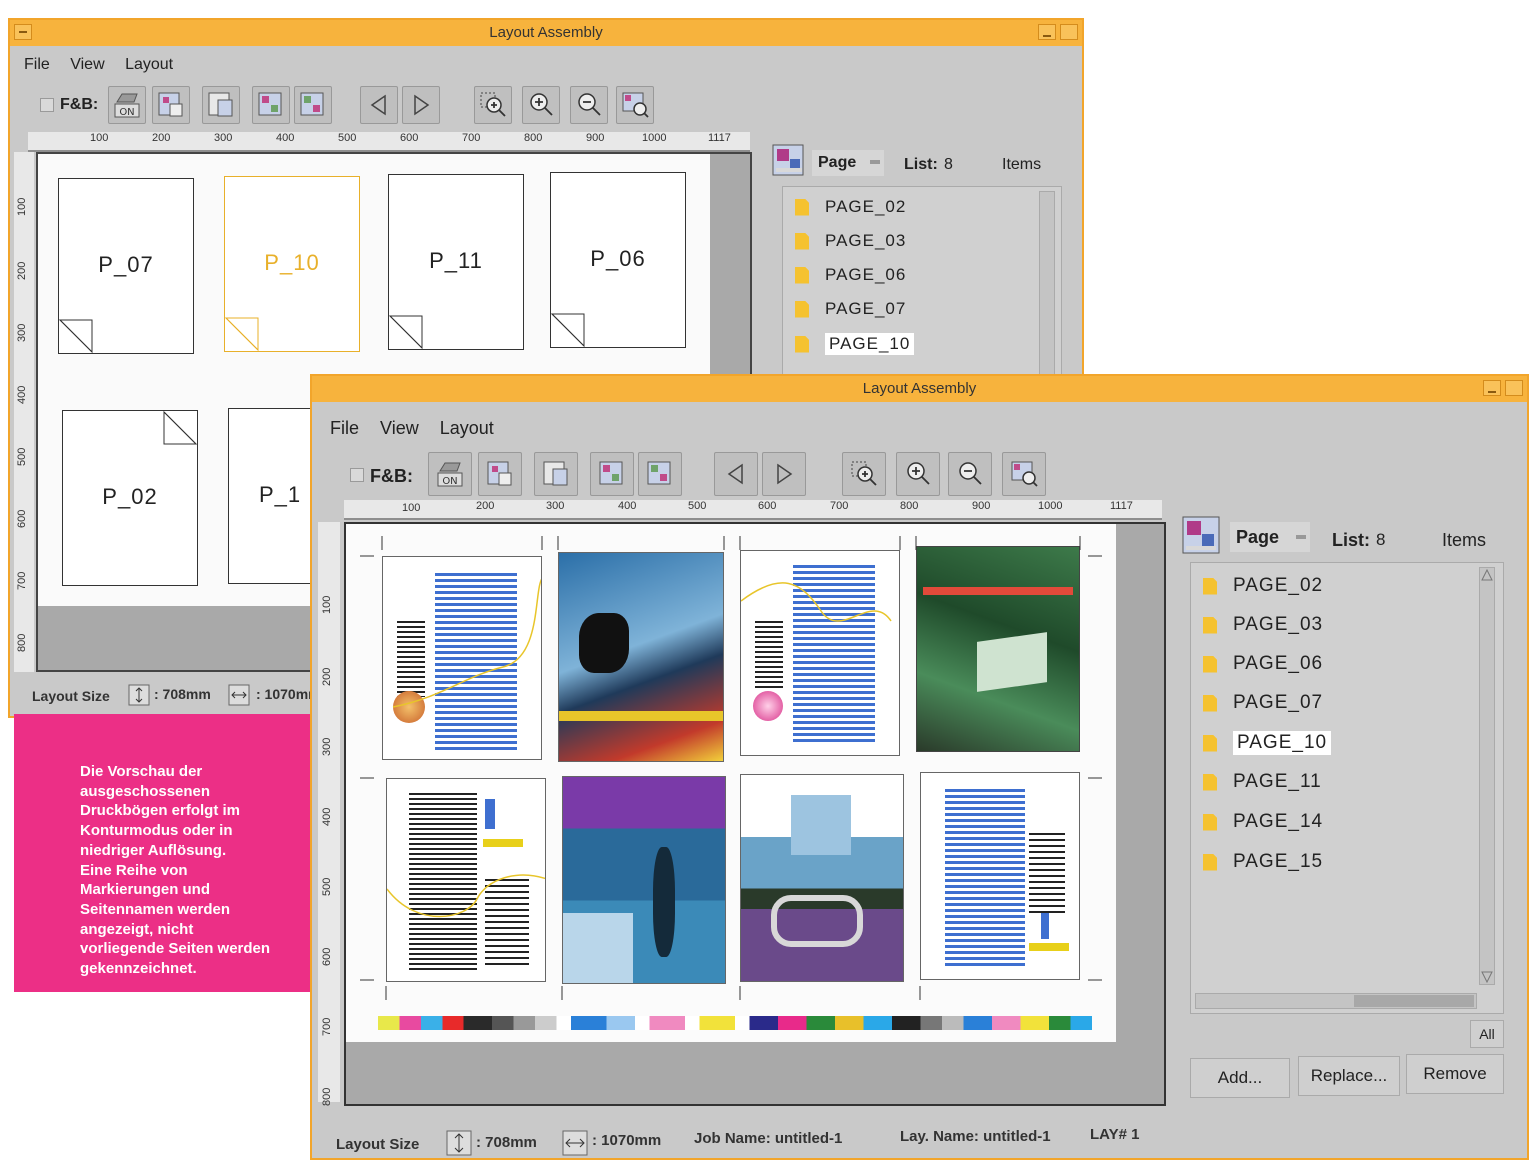  What do you see at coordinates (1455, 1074) in the screenshot?
I see `remove-button: Remove` at bounding box center [1455, 1074].